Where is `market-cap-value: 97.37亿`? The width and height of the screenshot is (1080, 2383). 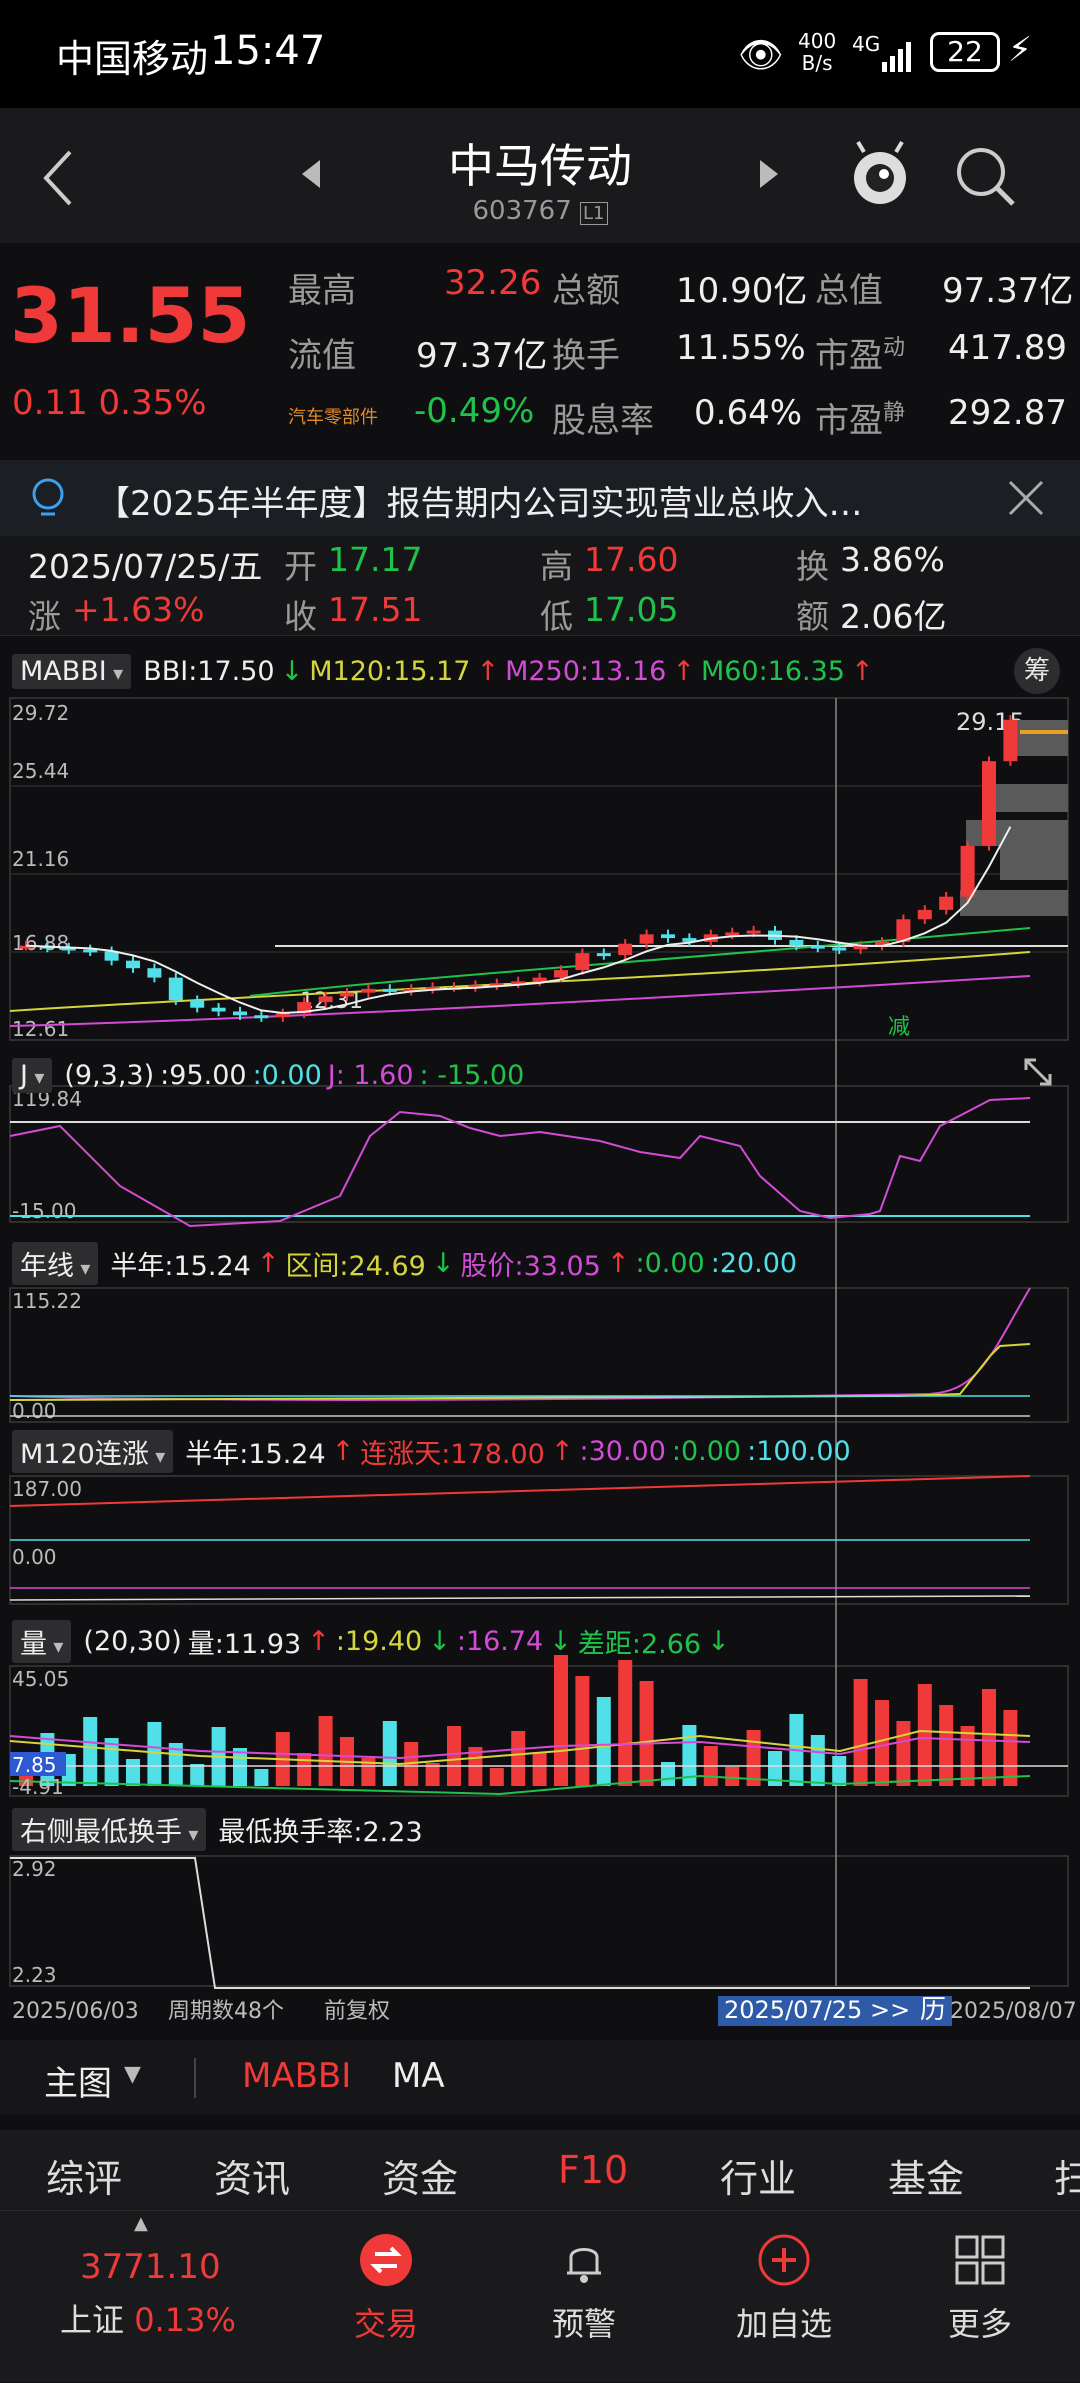 market-cap-value: 97.37亿 is located at coordinates (1008, 291).